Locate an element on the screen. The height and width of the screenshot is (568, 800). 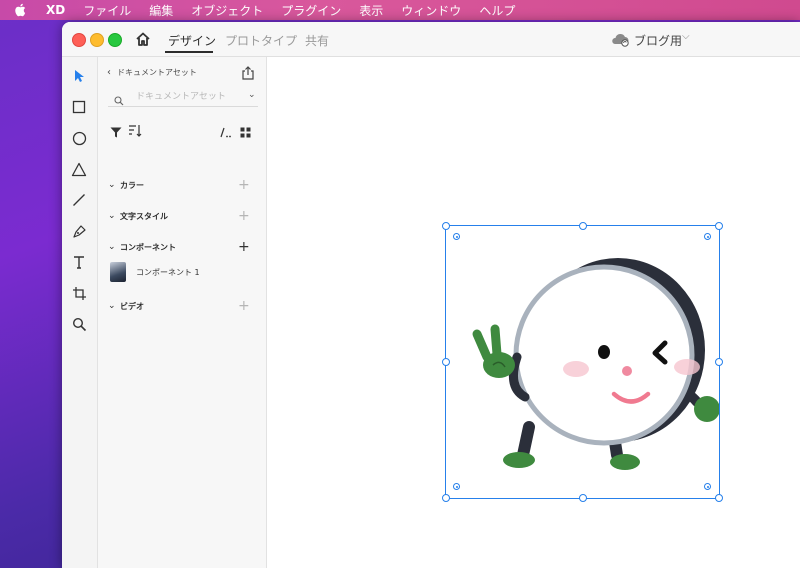
section-videos: ⌄ ビデオ + is located at coordinates (183, 306).